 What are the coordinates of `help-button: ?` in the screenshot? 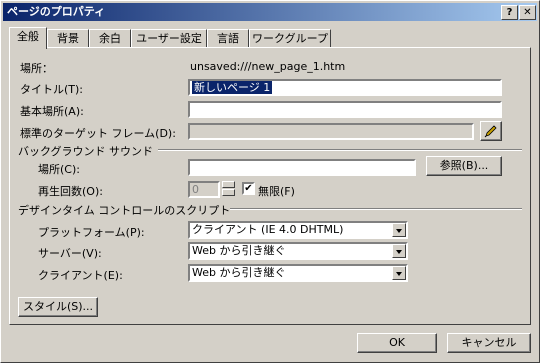 It's located at (509, 12).